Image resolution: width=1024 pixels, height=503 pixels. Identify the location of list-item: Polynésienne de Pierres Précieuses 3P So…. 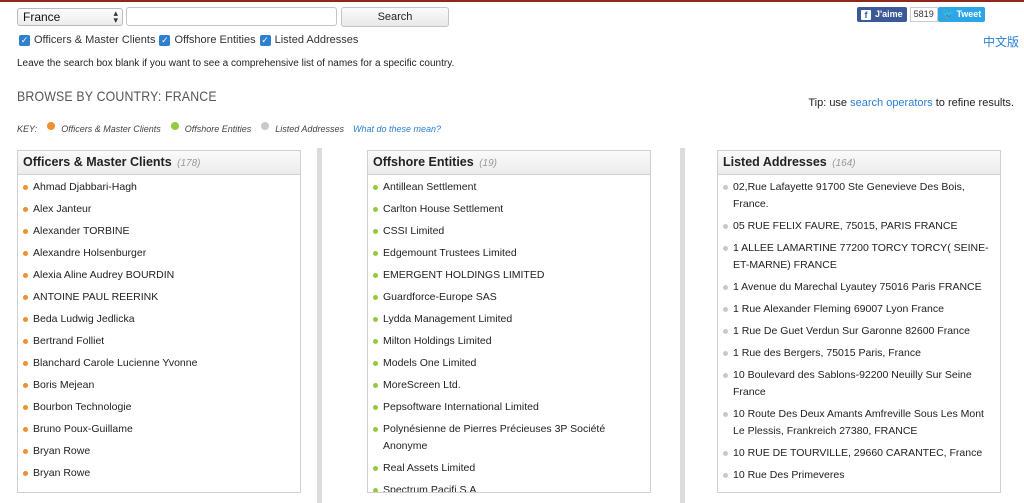
(507, 438).